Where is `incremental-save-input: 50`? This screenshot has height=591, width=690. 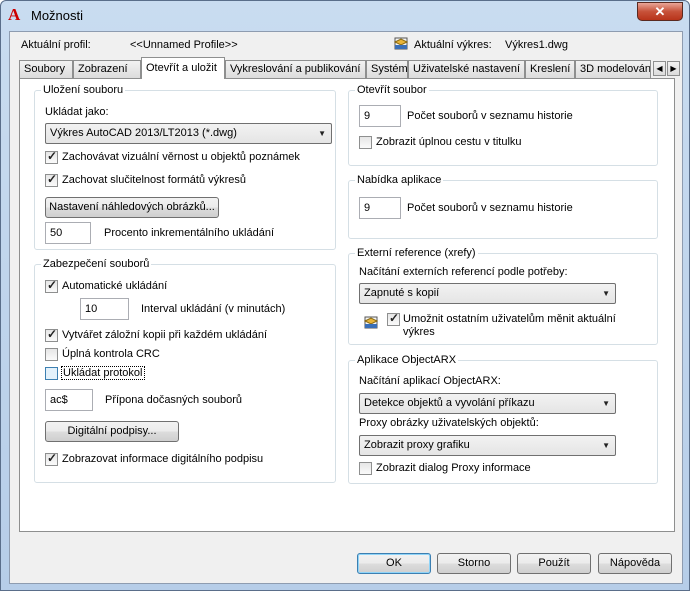 incremental-save-input: 50 is located at coordinates (68, 233).